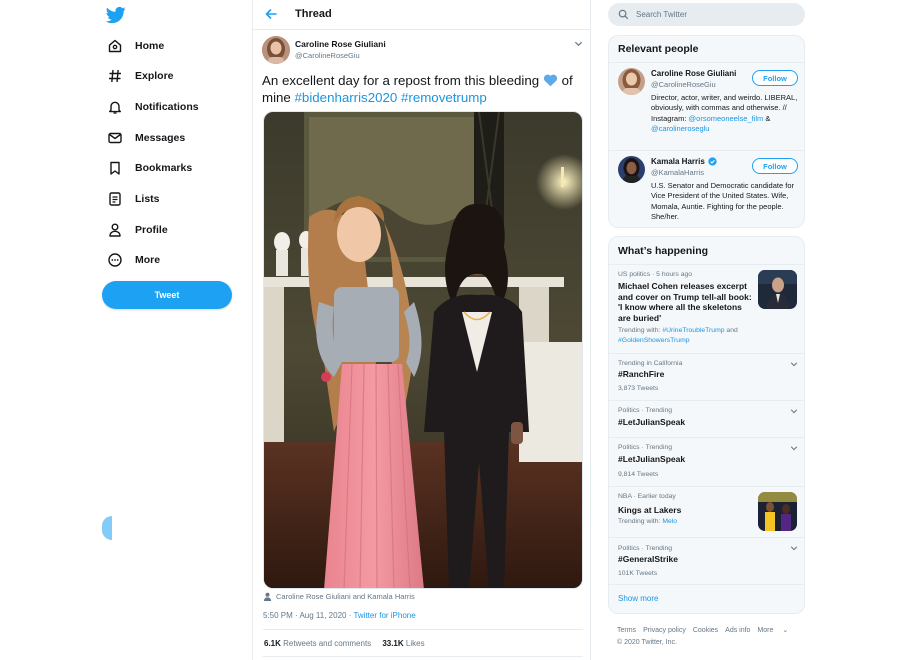 The image size is (916, 660). Describe the element at coordinates (115, 168) in the screenshot. I see `bookmark-icon` at that location.